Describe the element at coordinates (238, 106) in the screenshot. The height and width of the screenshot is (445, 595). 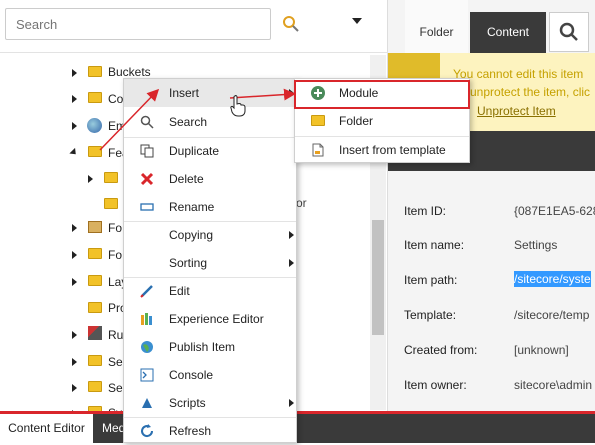
I see `hand-cursor-icon` at that location.